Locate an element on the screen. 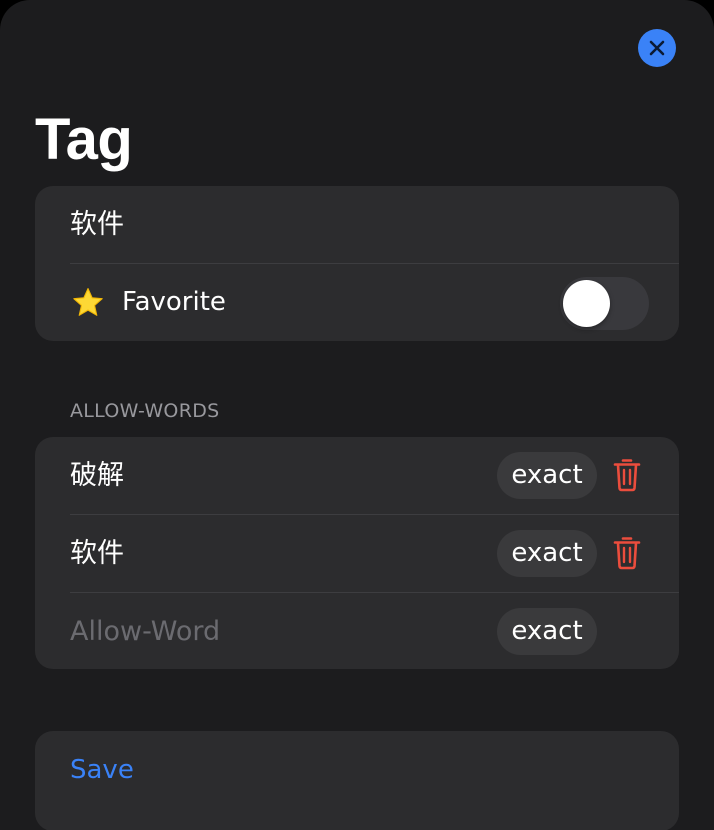 Image resolution: width=714 pixels, height=830 pixels. list-item: 软件 exact is located at coordinates (357, 553).